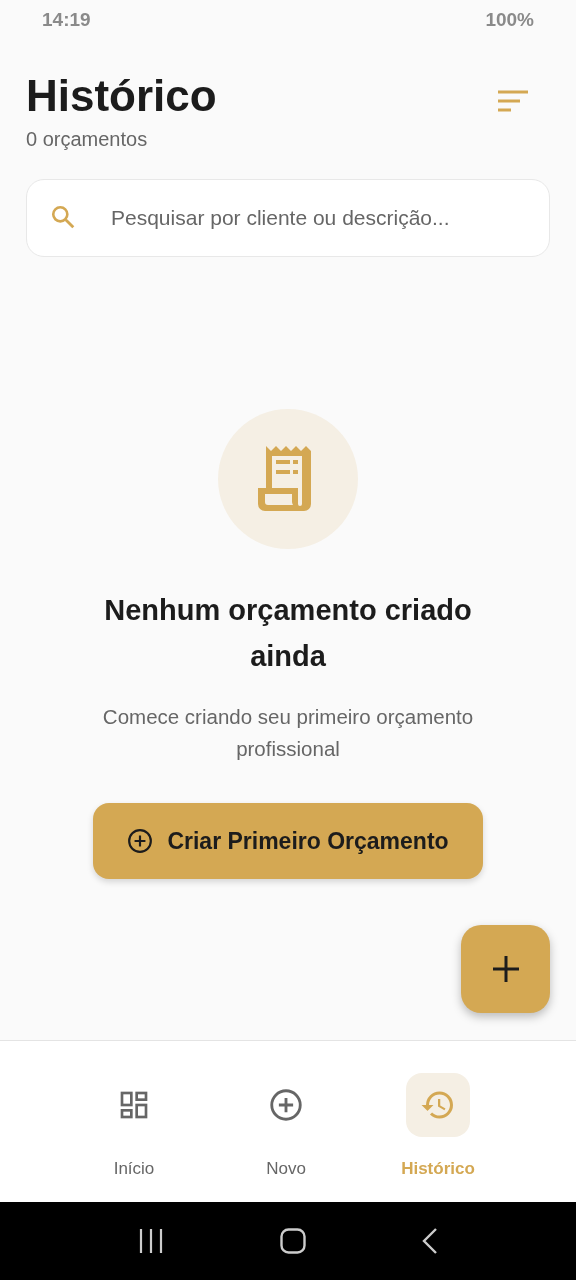  Describe the element at coordinates (134, 1105) in the screenshot. I see `dashboard-icon` at that location.